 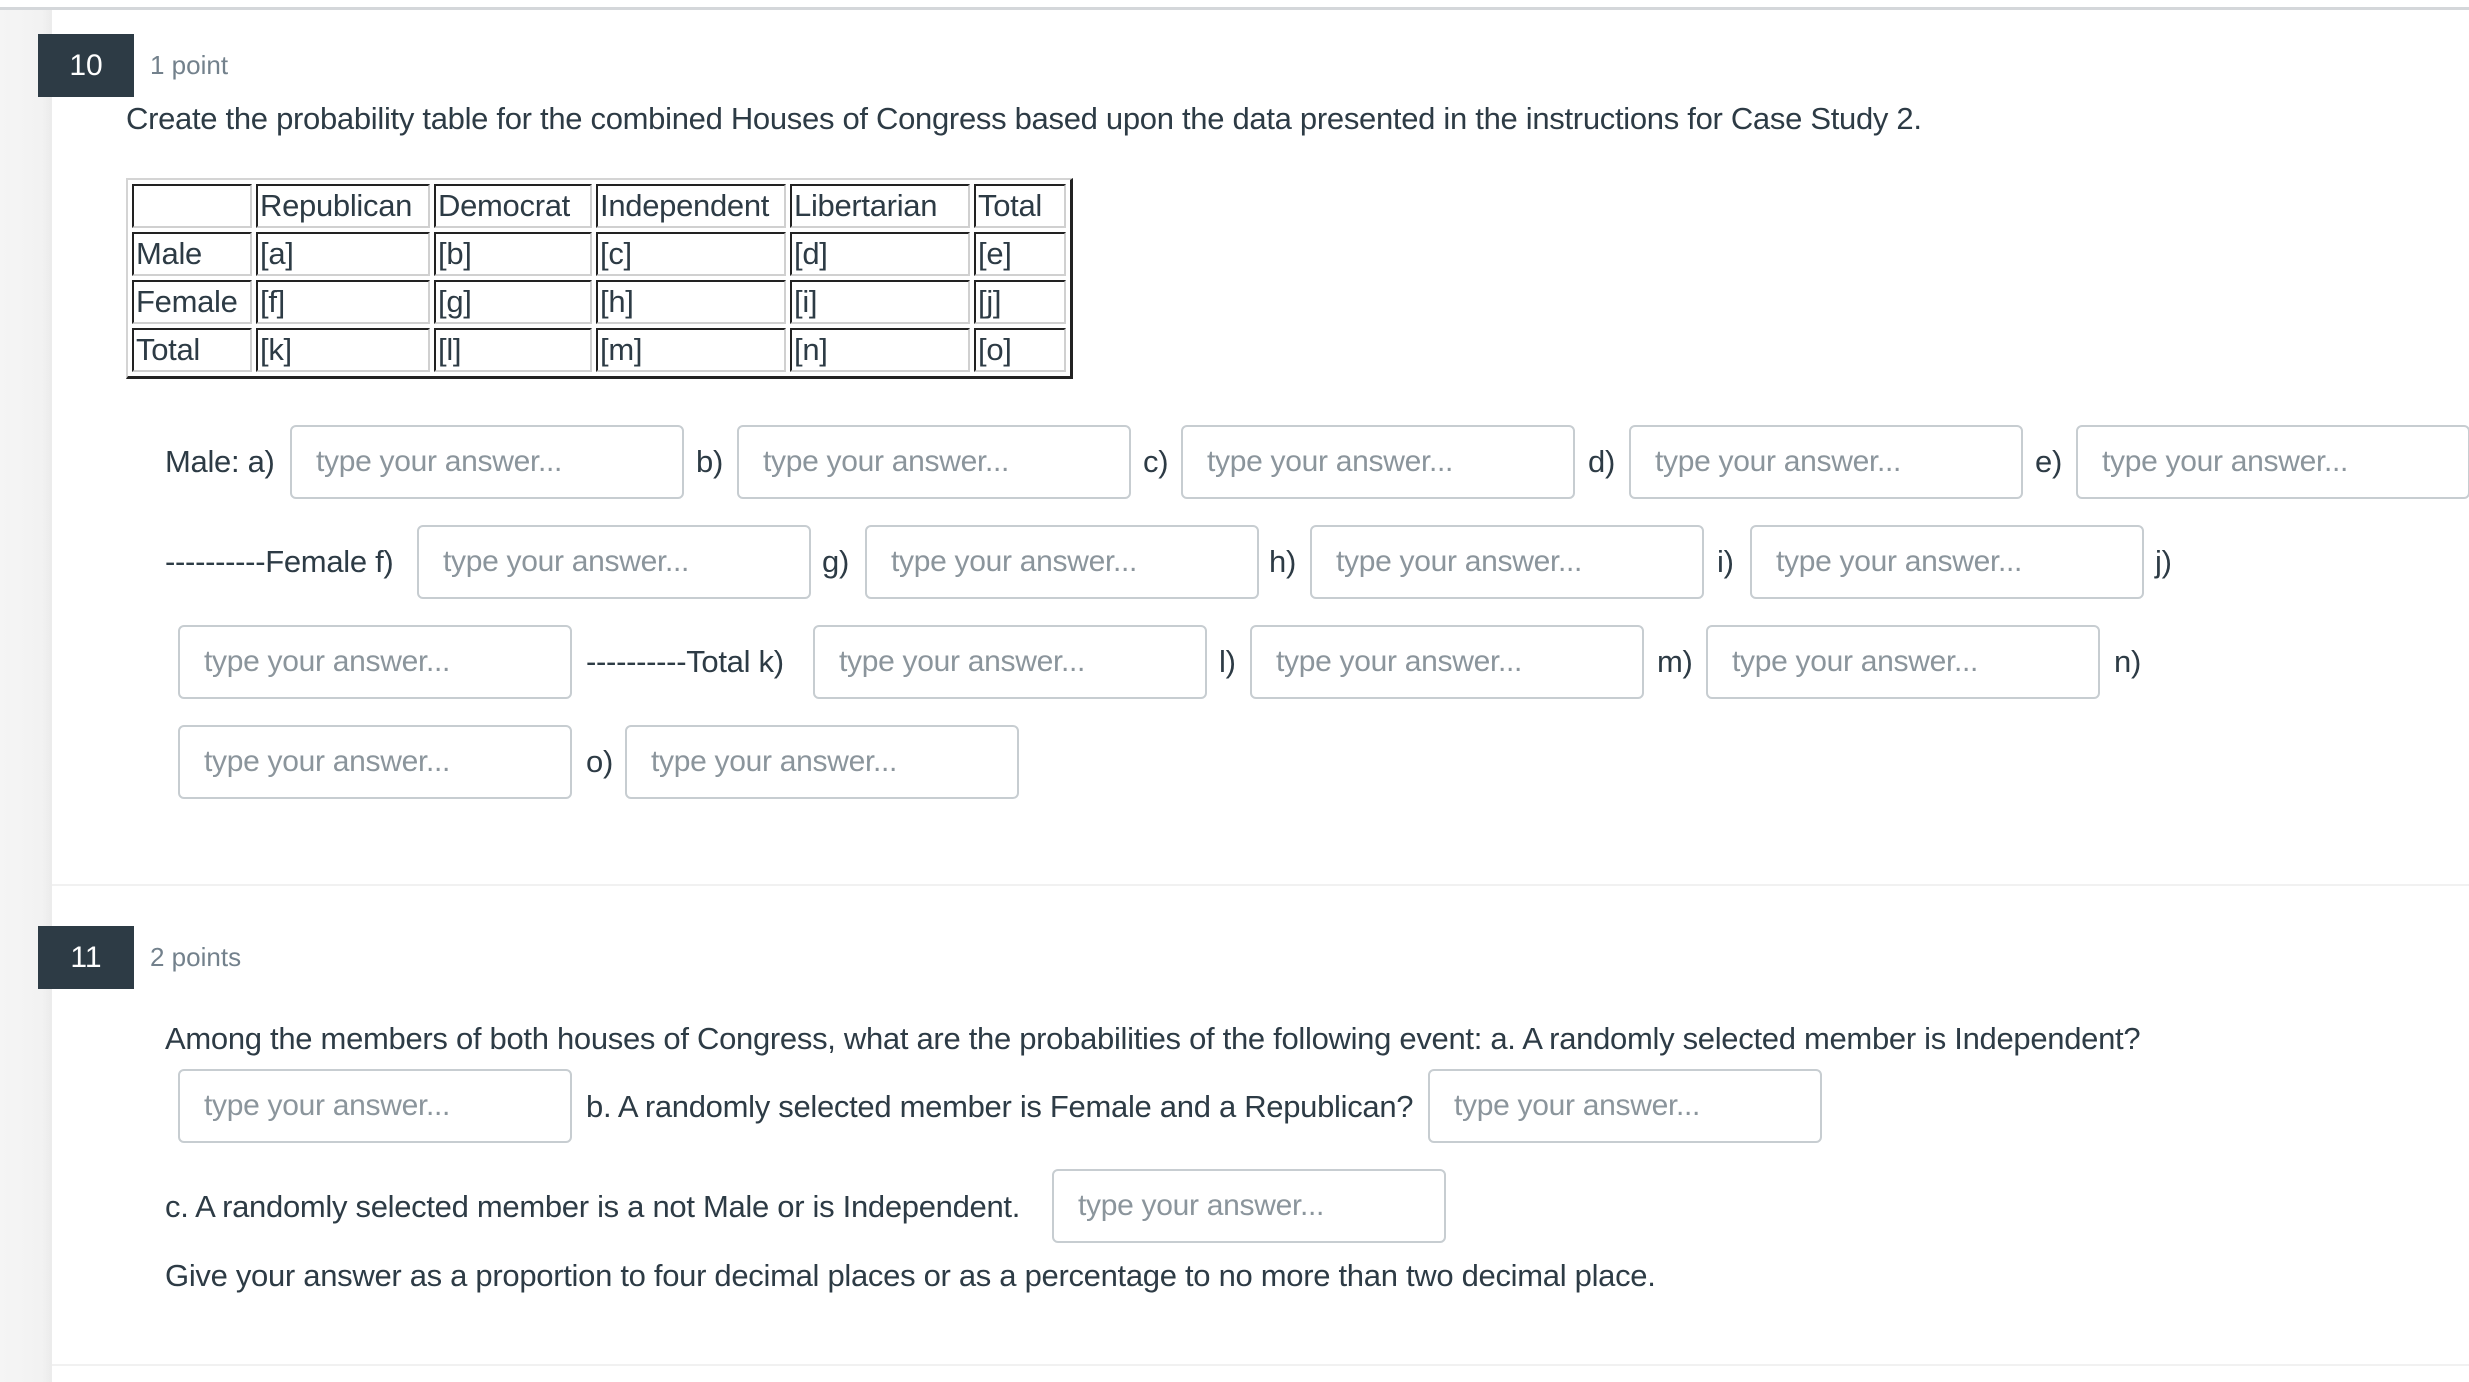 I want to click on label-m: m), so click(x=1675, y=661).